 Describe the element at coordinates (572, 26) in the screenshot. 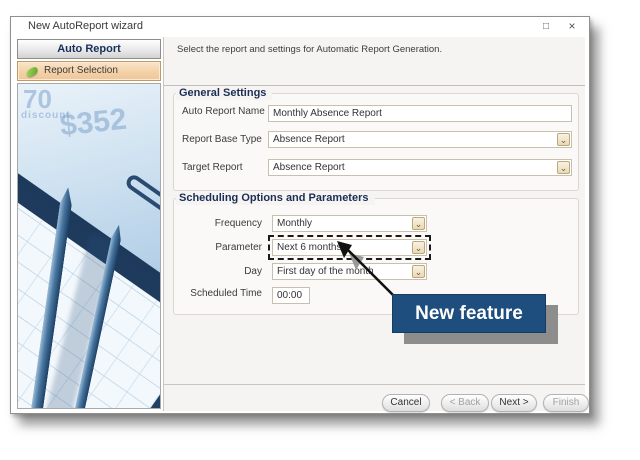

I see `close-icon: ×` at that location.